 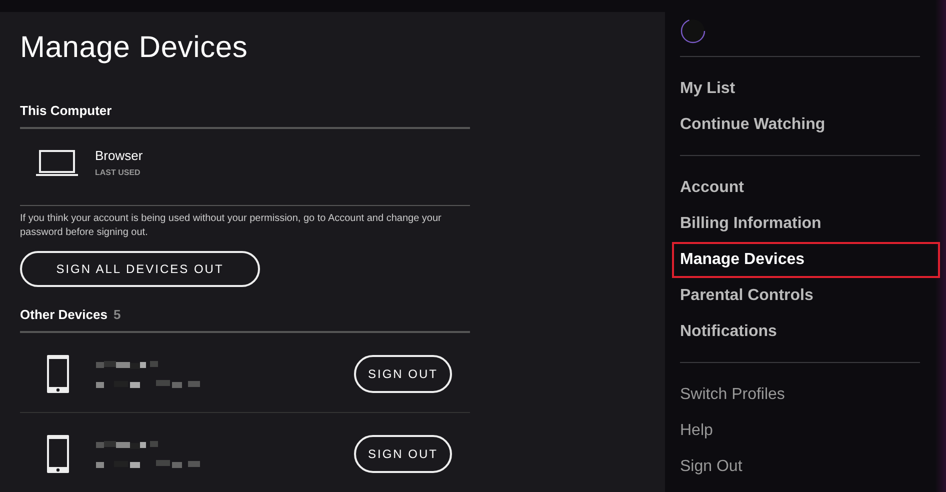 I want to click on sidebar-item: Parental Controls, so click(x=792, y=296).